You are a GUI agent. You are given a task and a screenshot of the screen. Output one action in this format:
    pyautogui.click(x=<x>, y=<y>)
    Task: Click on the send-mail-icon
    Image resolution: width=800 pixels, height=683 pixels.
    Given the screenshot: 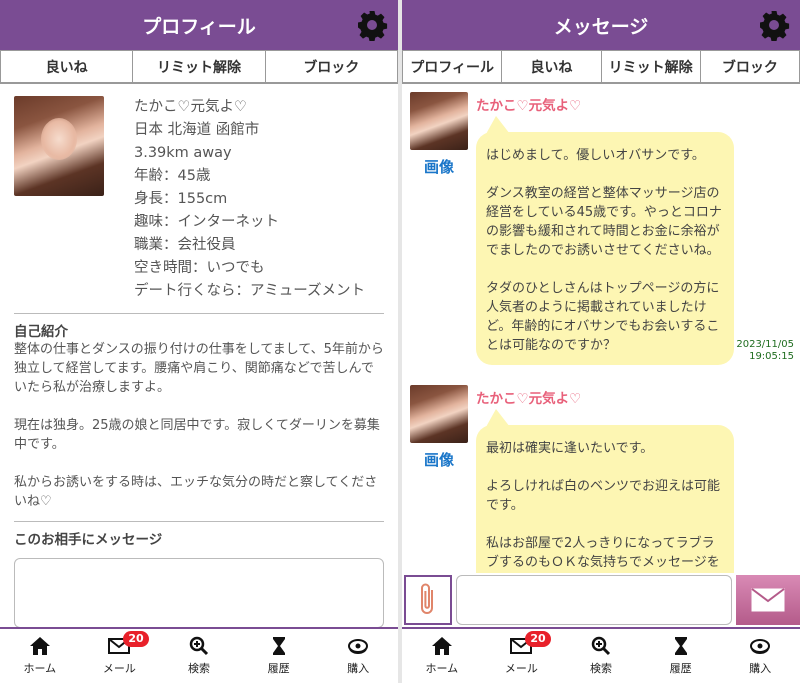 What is the action you would take?
    pyautogui.click(x=768, y=600)
    